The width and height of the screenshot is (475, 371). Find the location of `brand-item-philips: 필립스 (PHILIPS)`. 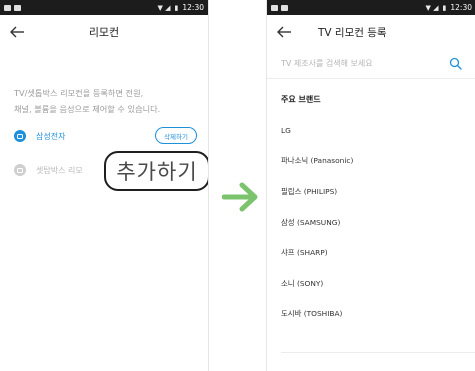

brand-item-philips: 필립스 (PHILIPS) is located at coordinates (371, 191).